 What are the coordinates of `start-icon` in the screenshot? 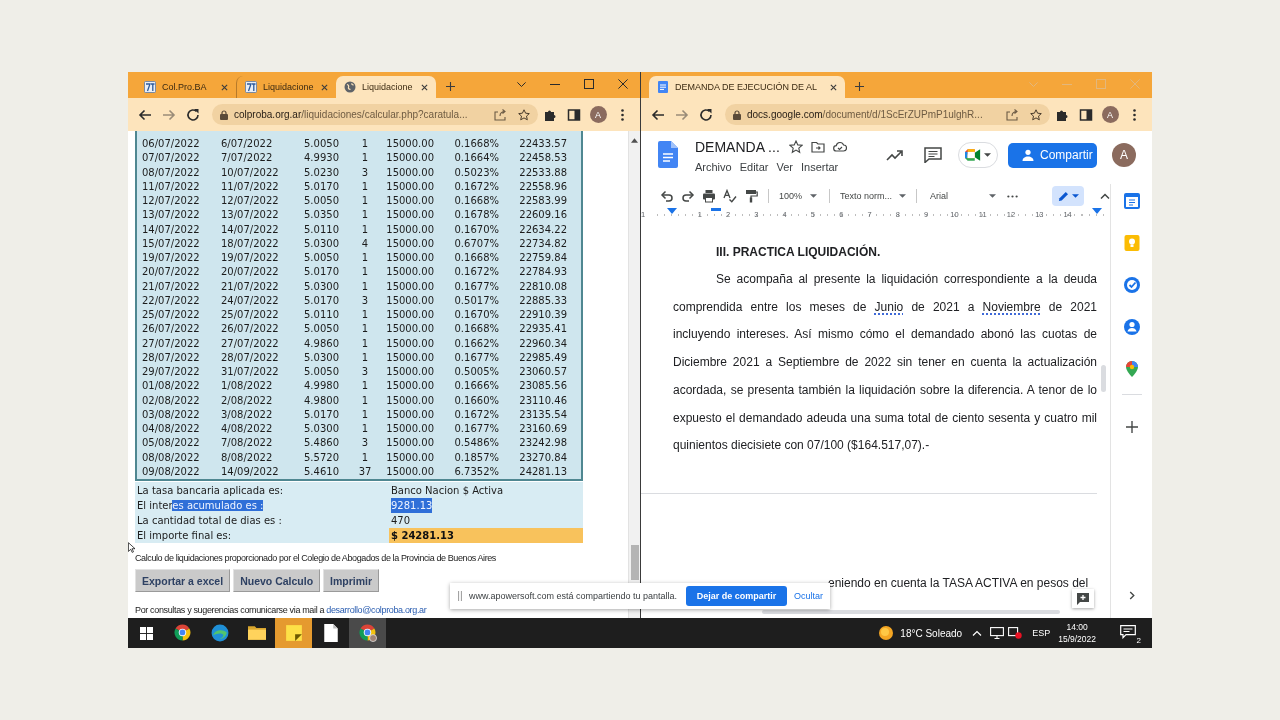 It's located at (146, 633).